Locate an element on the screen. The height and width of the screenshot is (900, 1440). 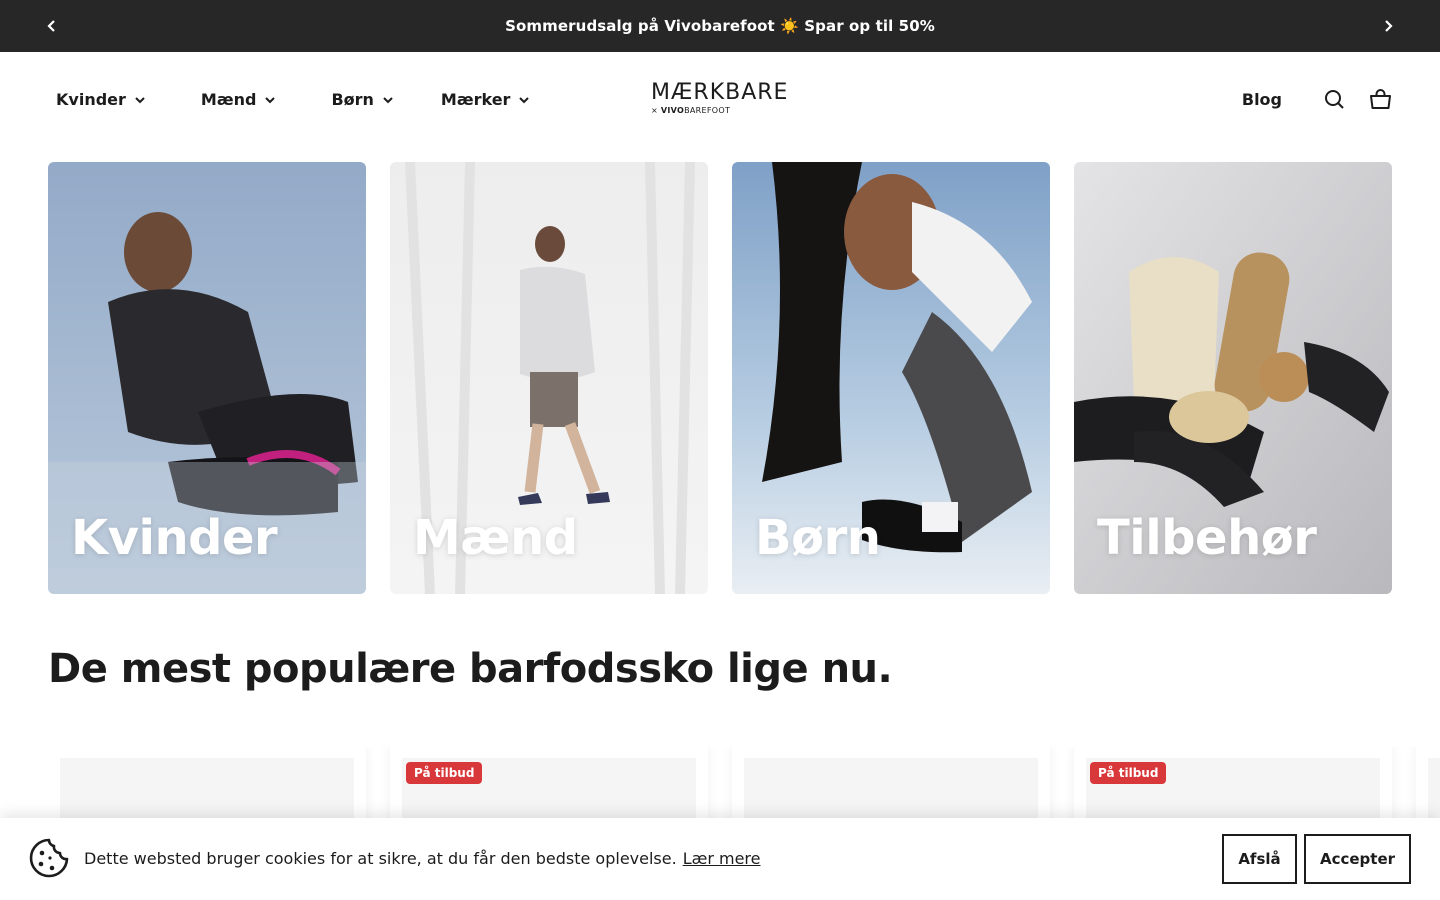
nav-item-boern: Børn is located at coordinates (362, 99).